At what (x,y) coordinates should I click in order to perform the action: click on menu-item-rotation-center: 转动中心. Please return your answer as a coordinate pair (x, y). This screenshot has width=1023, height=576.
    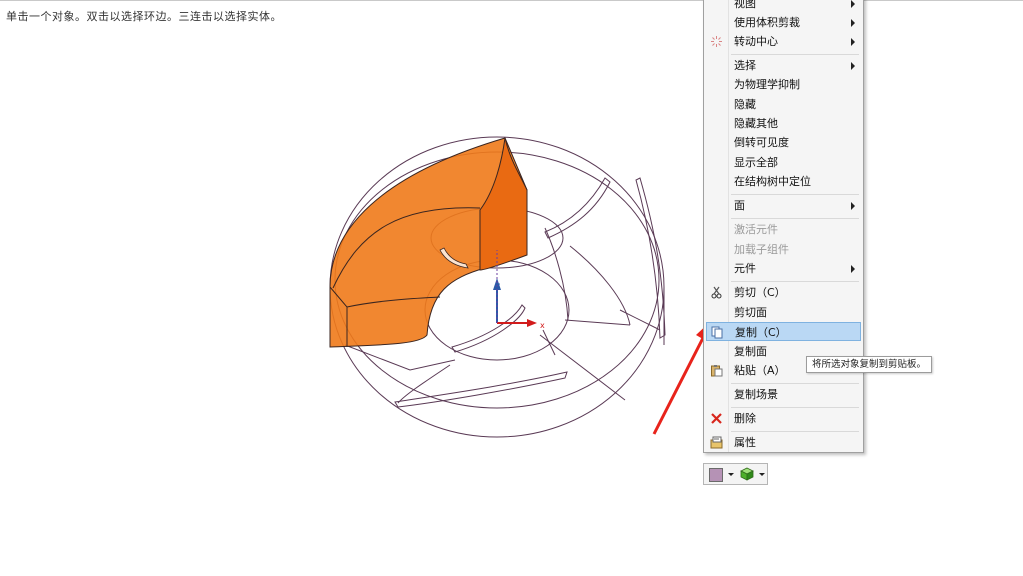
    Looking at the image, I should click on (783, 41).